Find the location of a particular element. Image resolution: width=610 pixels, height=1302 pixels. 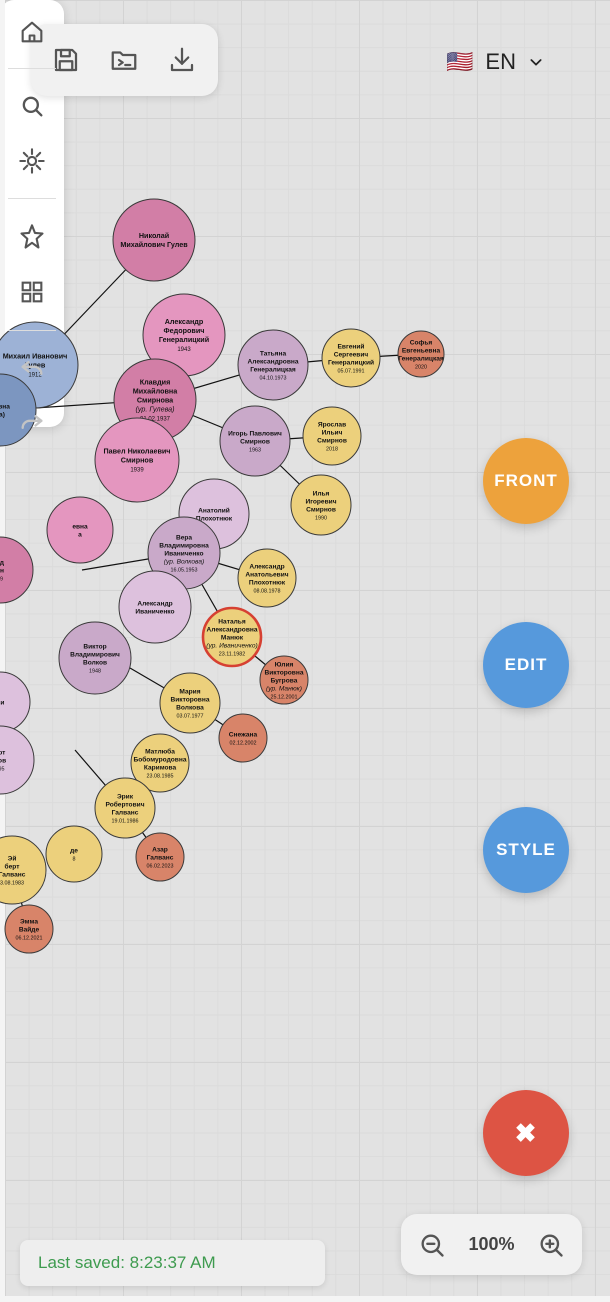

person-date: 23.08.1985 is located at coordinates (160, 777).